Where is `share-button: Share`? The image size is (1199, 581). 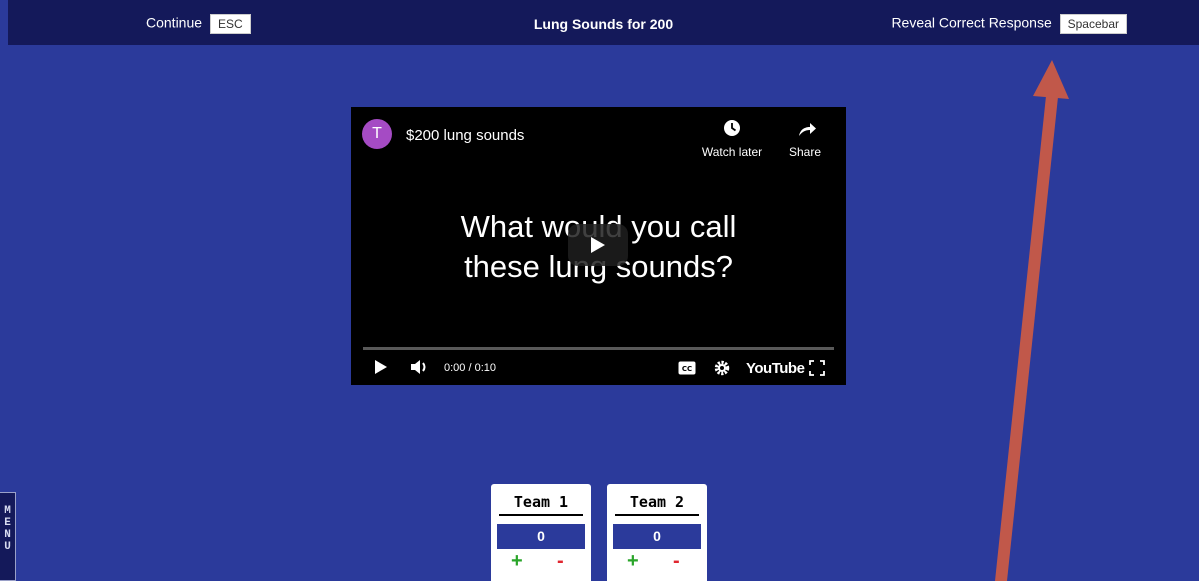
share-button: Share is located at coordinates (805, 139).